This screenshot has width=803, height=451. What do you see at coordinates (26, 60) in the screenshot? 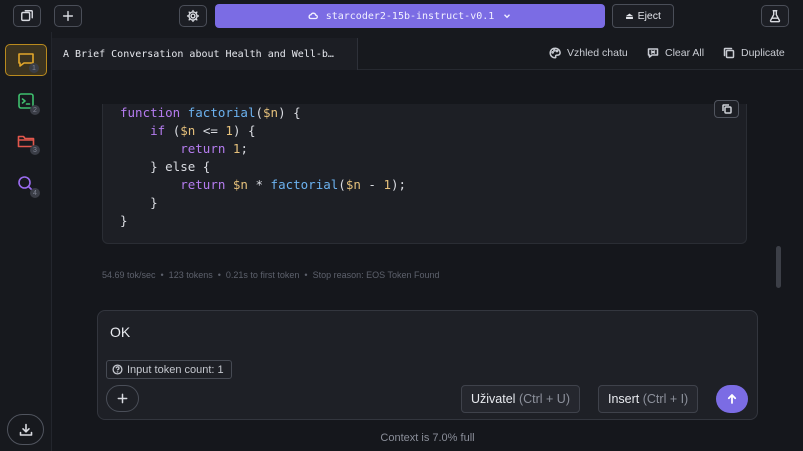
I see `sidebar-item-chat: 1` at bounding box center [26, 60].